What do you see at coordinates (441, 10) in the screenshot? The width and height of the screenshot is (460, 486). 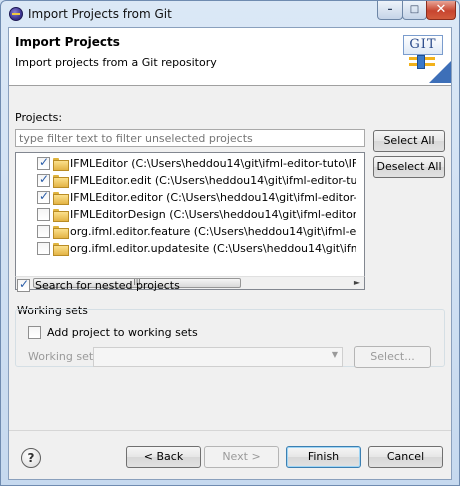 I see `close-button: ✕` at bounding box center [441, 10].